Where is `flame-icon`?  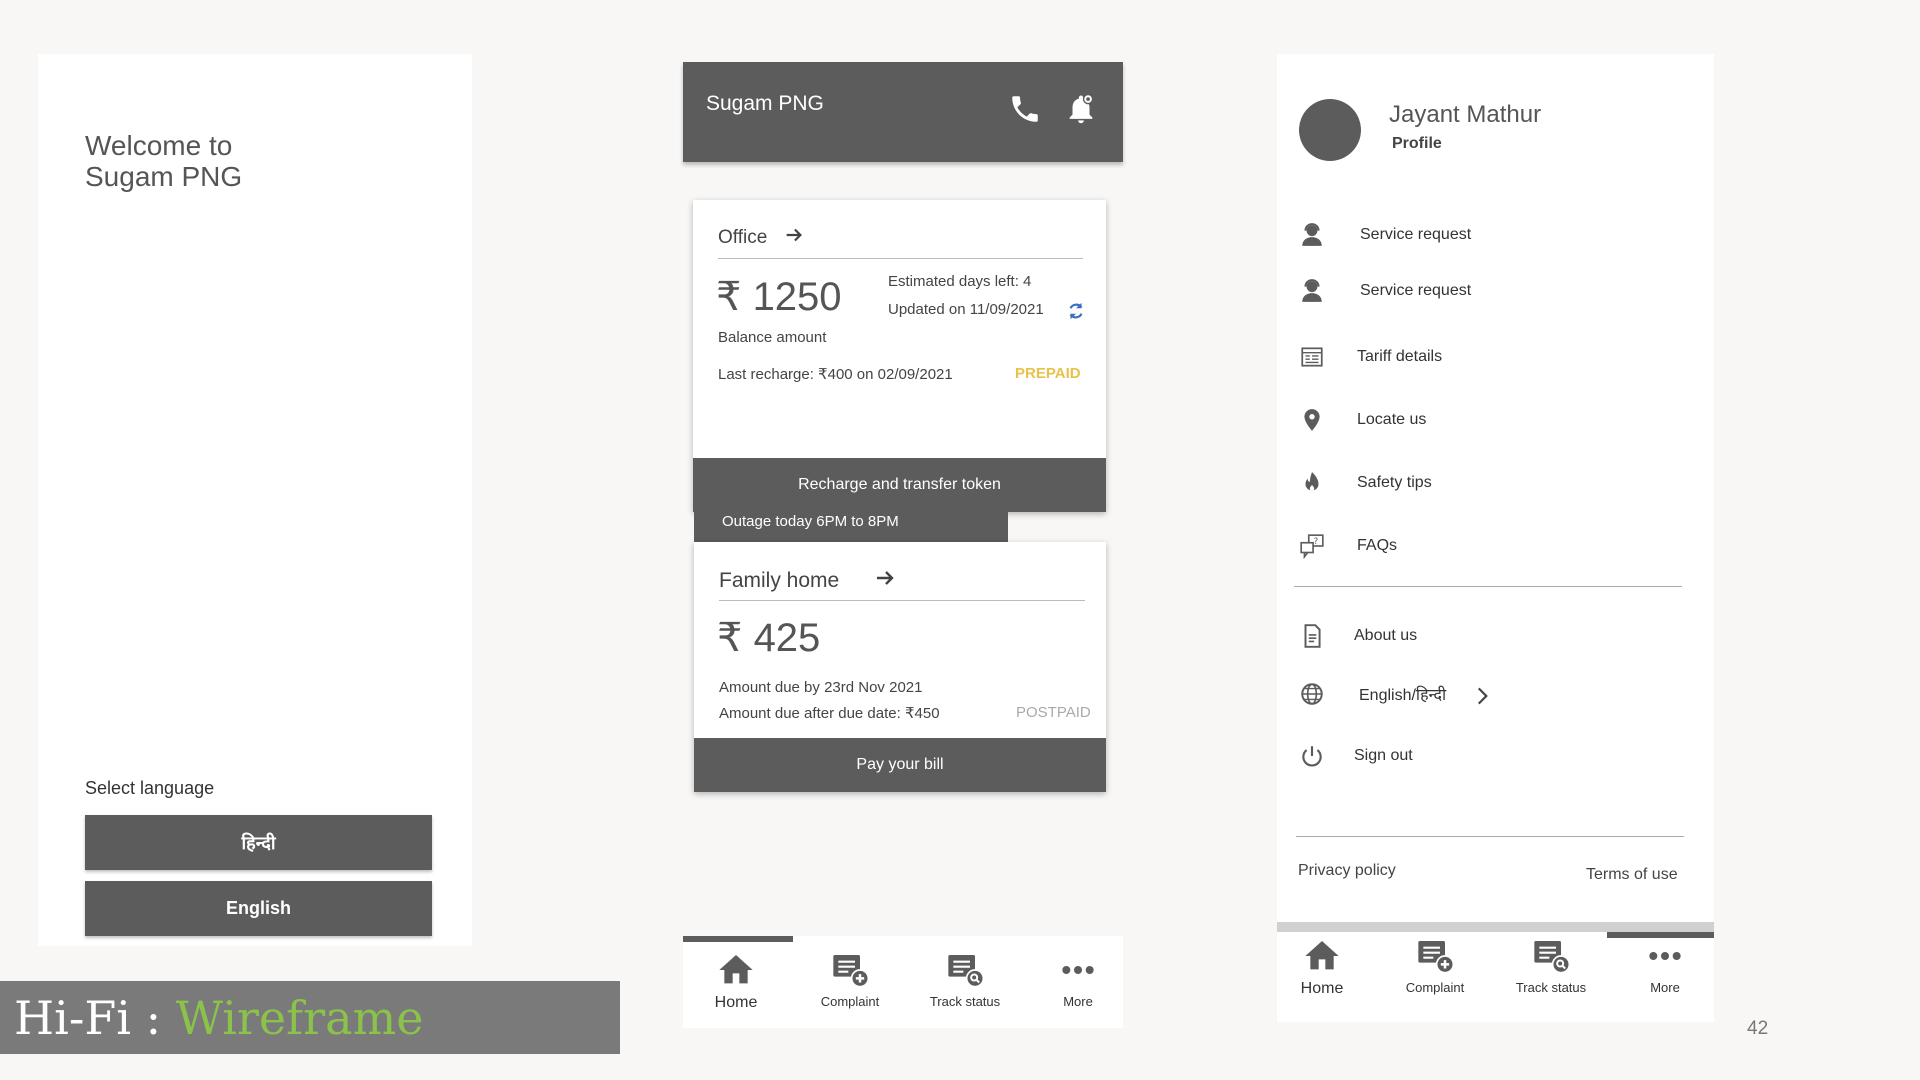 flame-icon is located at coordinates (1312, 482).